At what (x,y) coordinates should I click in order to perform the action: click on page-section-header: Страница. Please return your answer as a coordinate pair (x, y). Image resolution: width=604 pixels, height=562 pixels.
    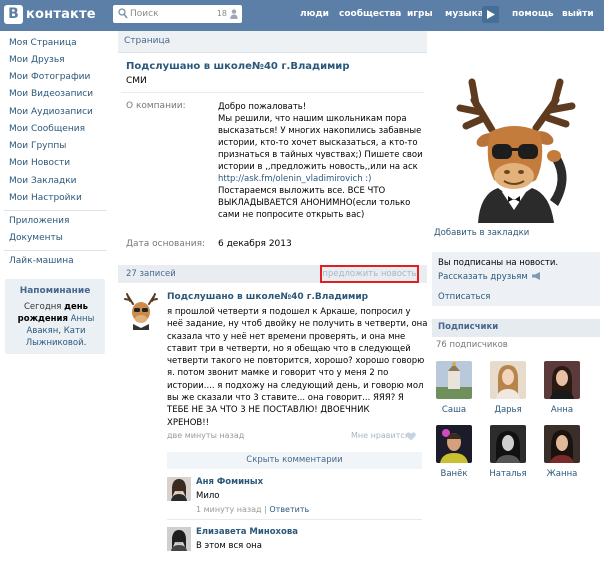
    Looking at the image, I should click on (272, 42).